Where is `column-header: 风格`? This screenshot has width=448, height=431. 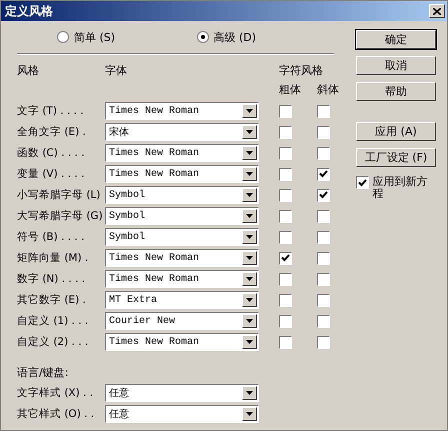 column-header: 风格 is located at coordinates (28, 71).